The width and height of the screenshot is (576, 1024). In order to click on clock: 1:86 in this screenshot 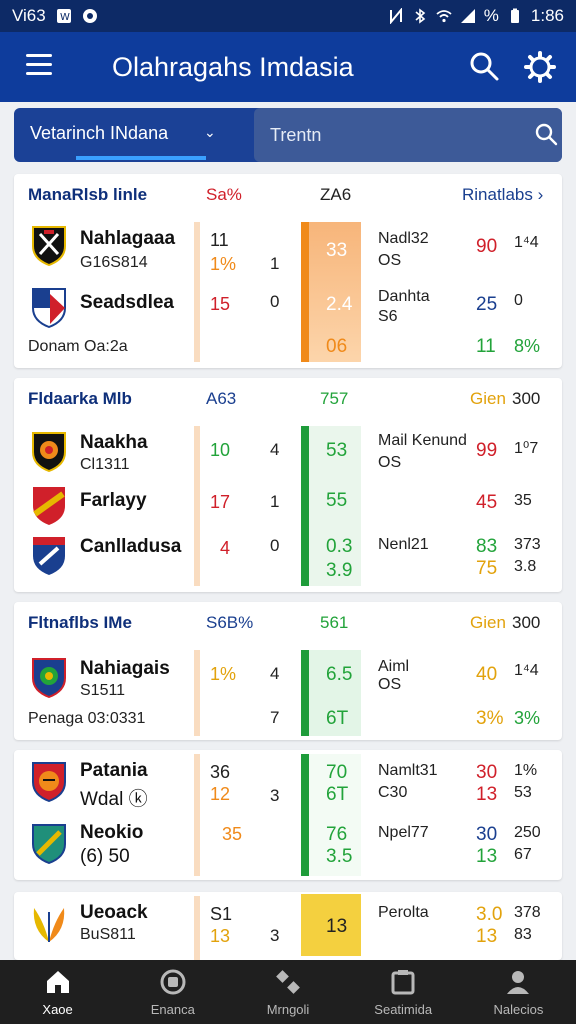, I will do `click(547, 15)`.